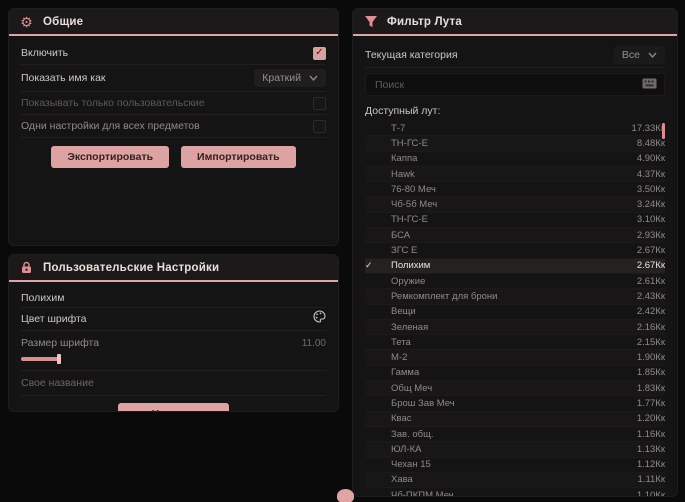  What do you see at coordinates (515, 297) in the screenshot?
I see `loot-list-row: Ремкомплект для брони 2.43Кк` at bounding box center [515, 297].